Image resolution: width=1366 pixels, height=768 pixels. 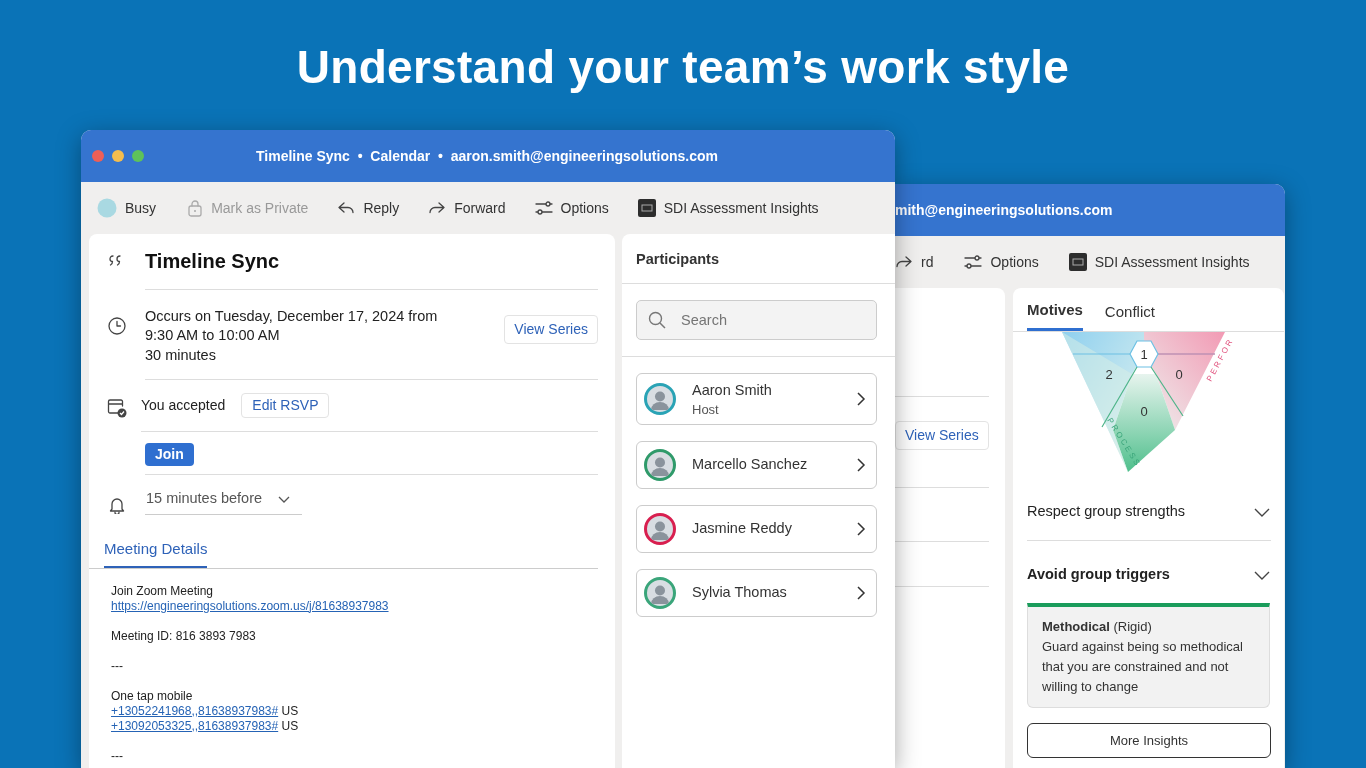 I want to click on event-time: Occurs on Tuesday, December 17, 2024 from 9:30 AM to 10:00 AM, so click(x=291, y=326).